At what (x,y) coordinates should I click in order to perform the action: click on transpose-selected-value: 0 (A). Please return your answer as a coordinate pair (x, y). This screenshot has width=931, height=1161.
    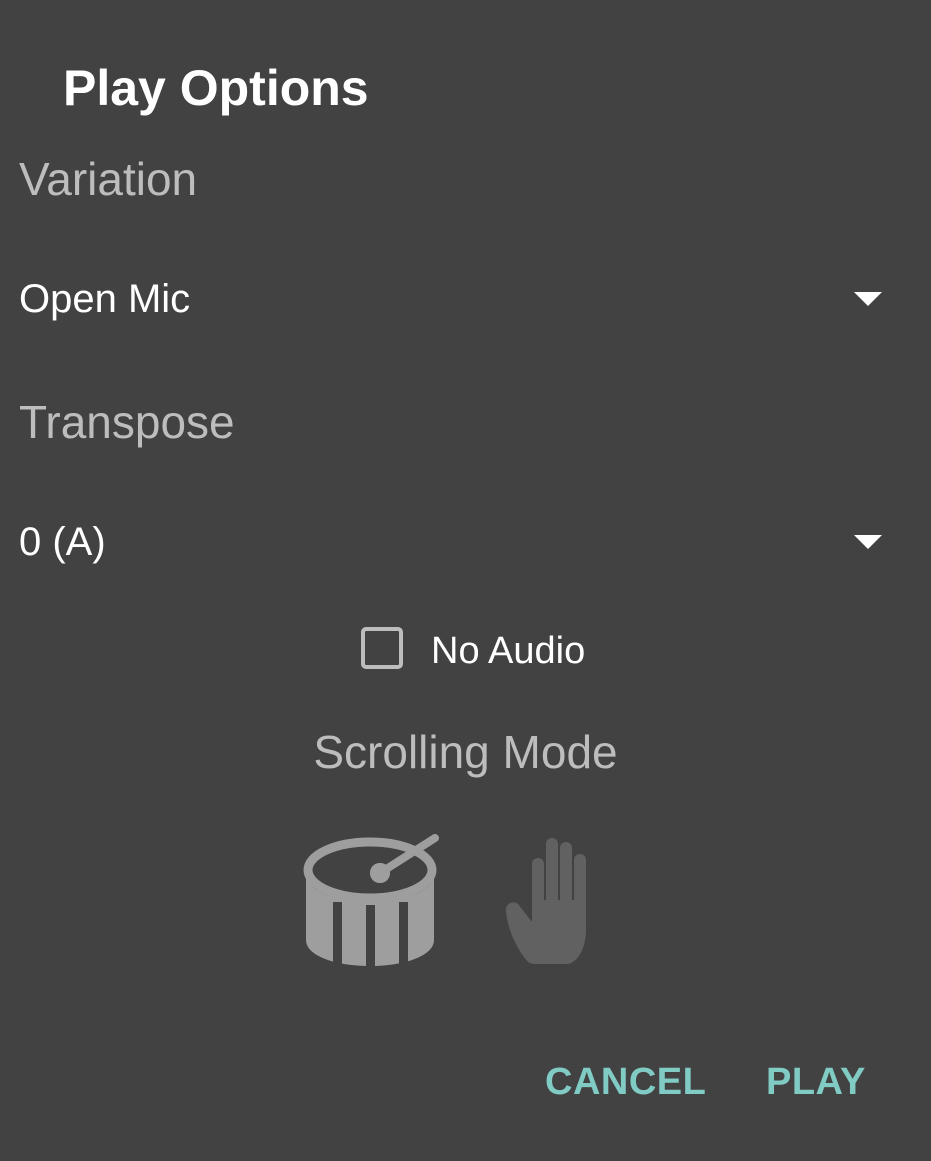
    Looking at the image, I should click on (62, 542).